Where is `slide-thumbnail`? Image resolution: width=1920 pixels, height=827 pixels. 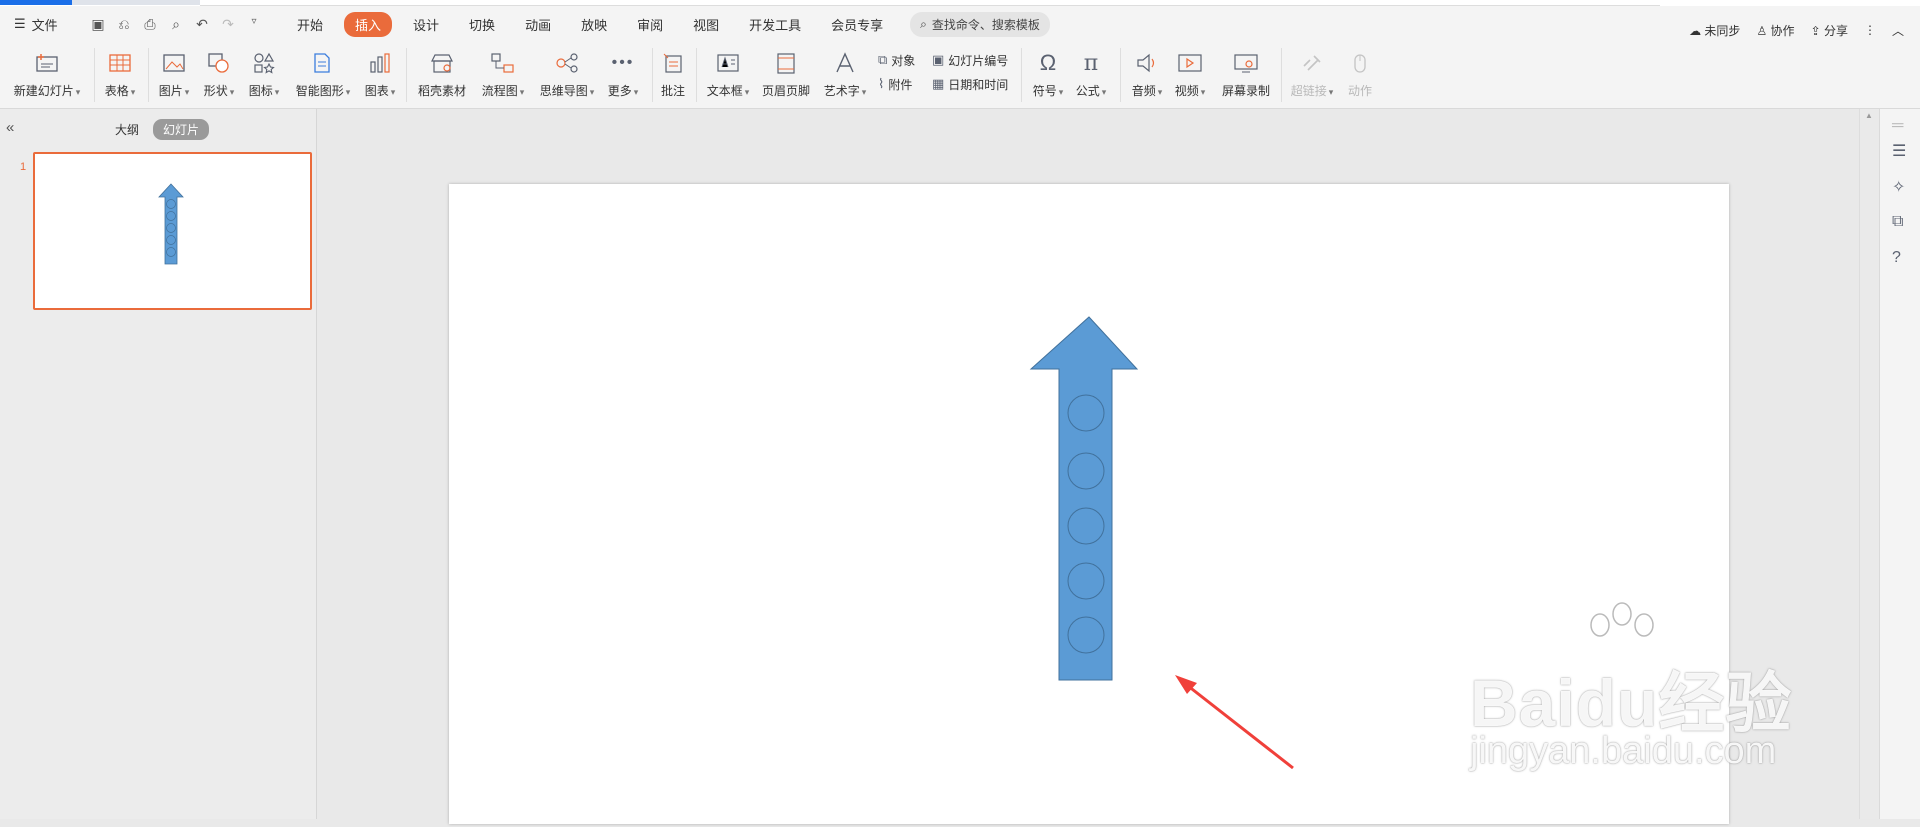 slide-thumbnail is located at coordinates (172, 231).